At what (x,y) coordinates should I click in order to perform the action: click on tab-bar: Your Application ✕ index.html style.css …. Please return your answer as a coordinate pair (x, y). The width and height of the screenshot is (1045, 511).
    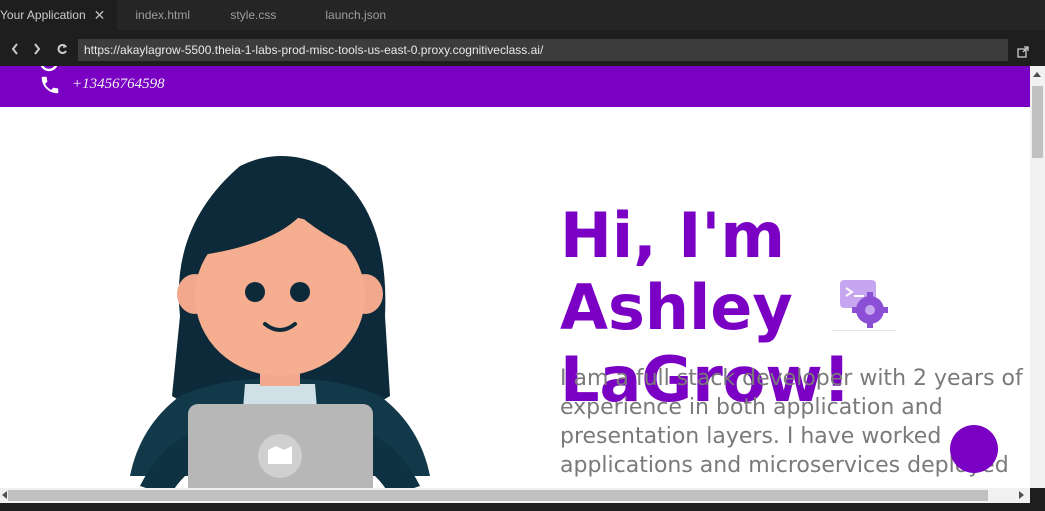
    Looking at the image, I should click on (522, 15).